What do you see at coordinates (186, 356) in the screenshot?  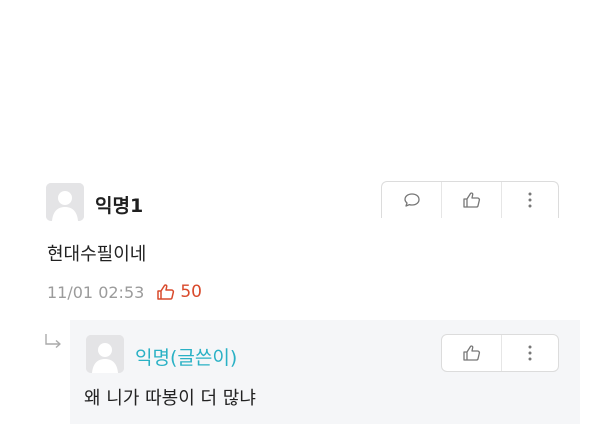 I see `reply-author: 익명(글쓴이)` at bounding box center [186, 356].